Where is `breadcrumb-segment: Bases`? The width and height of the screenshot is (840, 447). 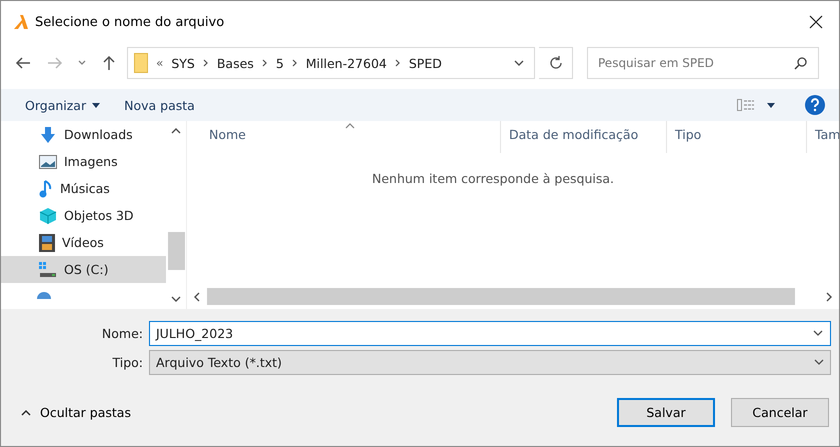 breadcrumb-segment: Bases is located at coordinates (235, 63).